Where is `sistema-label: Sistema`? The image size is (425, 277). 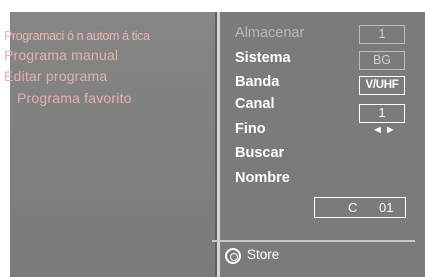
sistema-label: Sistema is located at coordinates (263, 58).